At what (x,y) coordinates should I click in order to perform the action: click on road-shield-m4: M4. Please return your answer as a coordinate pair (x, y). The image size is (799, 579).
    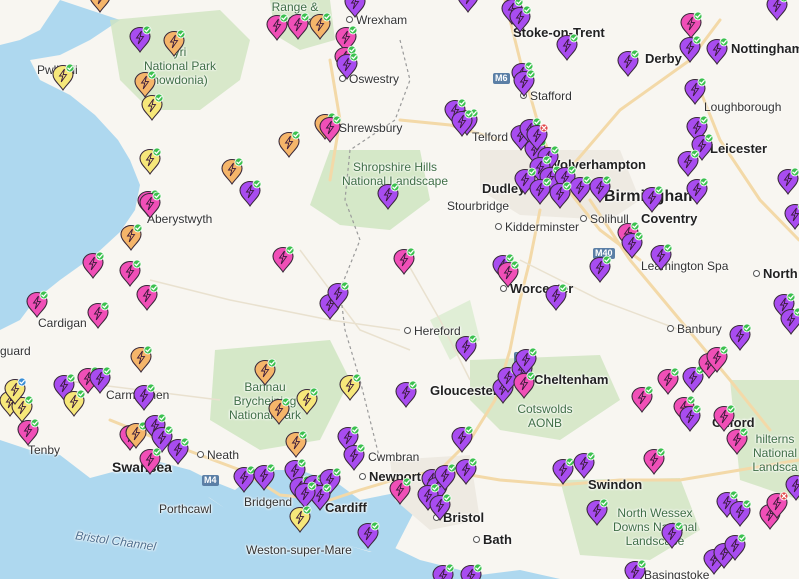
    Looking at the image, I should click on (210, 480).